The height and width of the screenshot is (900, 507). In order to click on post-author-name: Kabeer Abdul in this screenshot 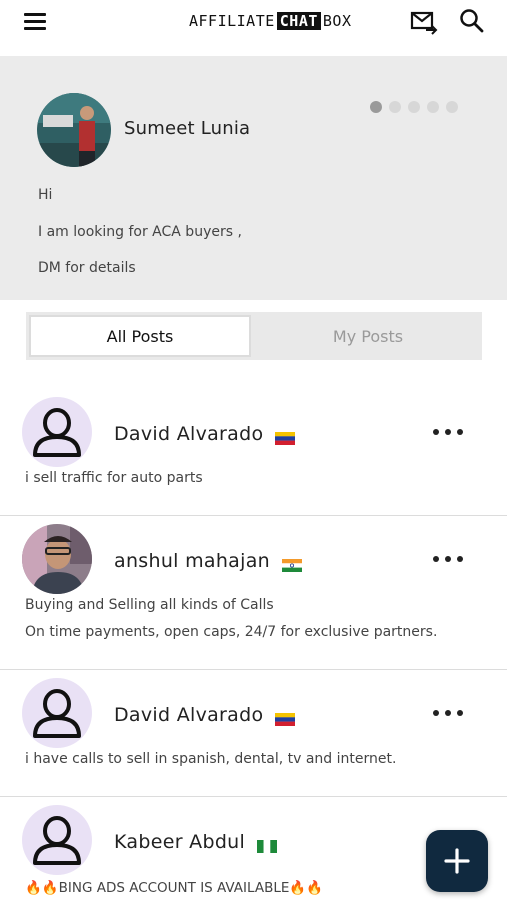, I will do `click(179, 842)`.